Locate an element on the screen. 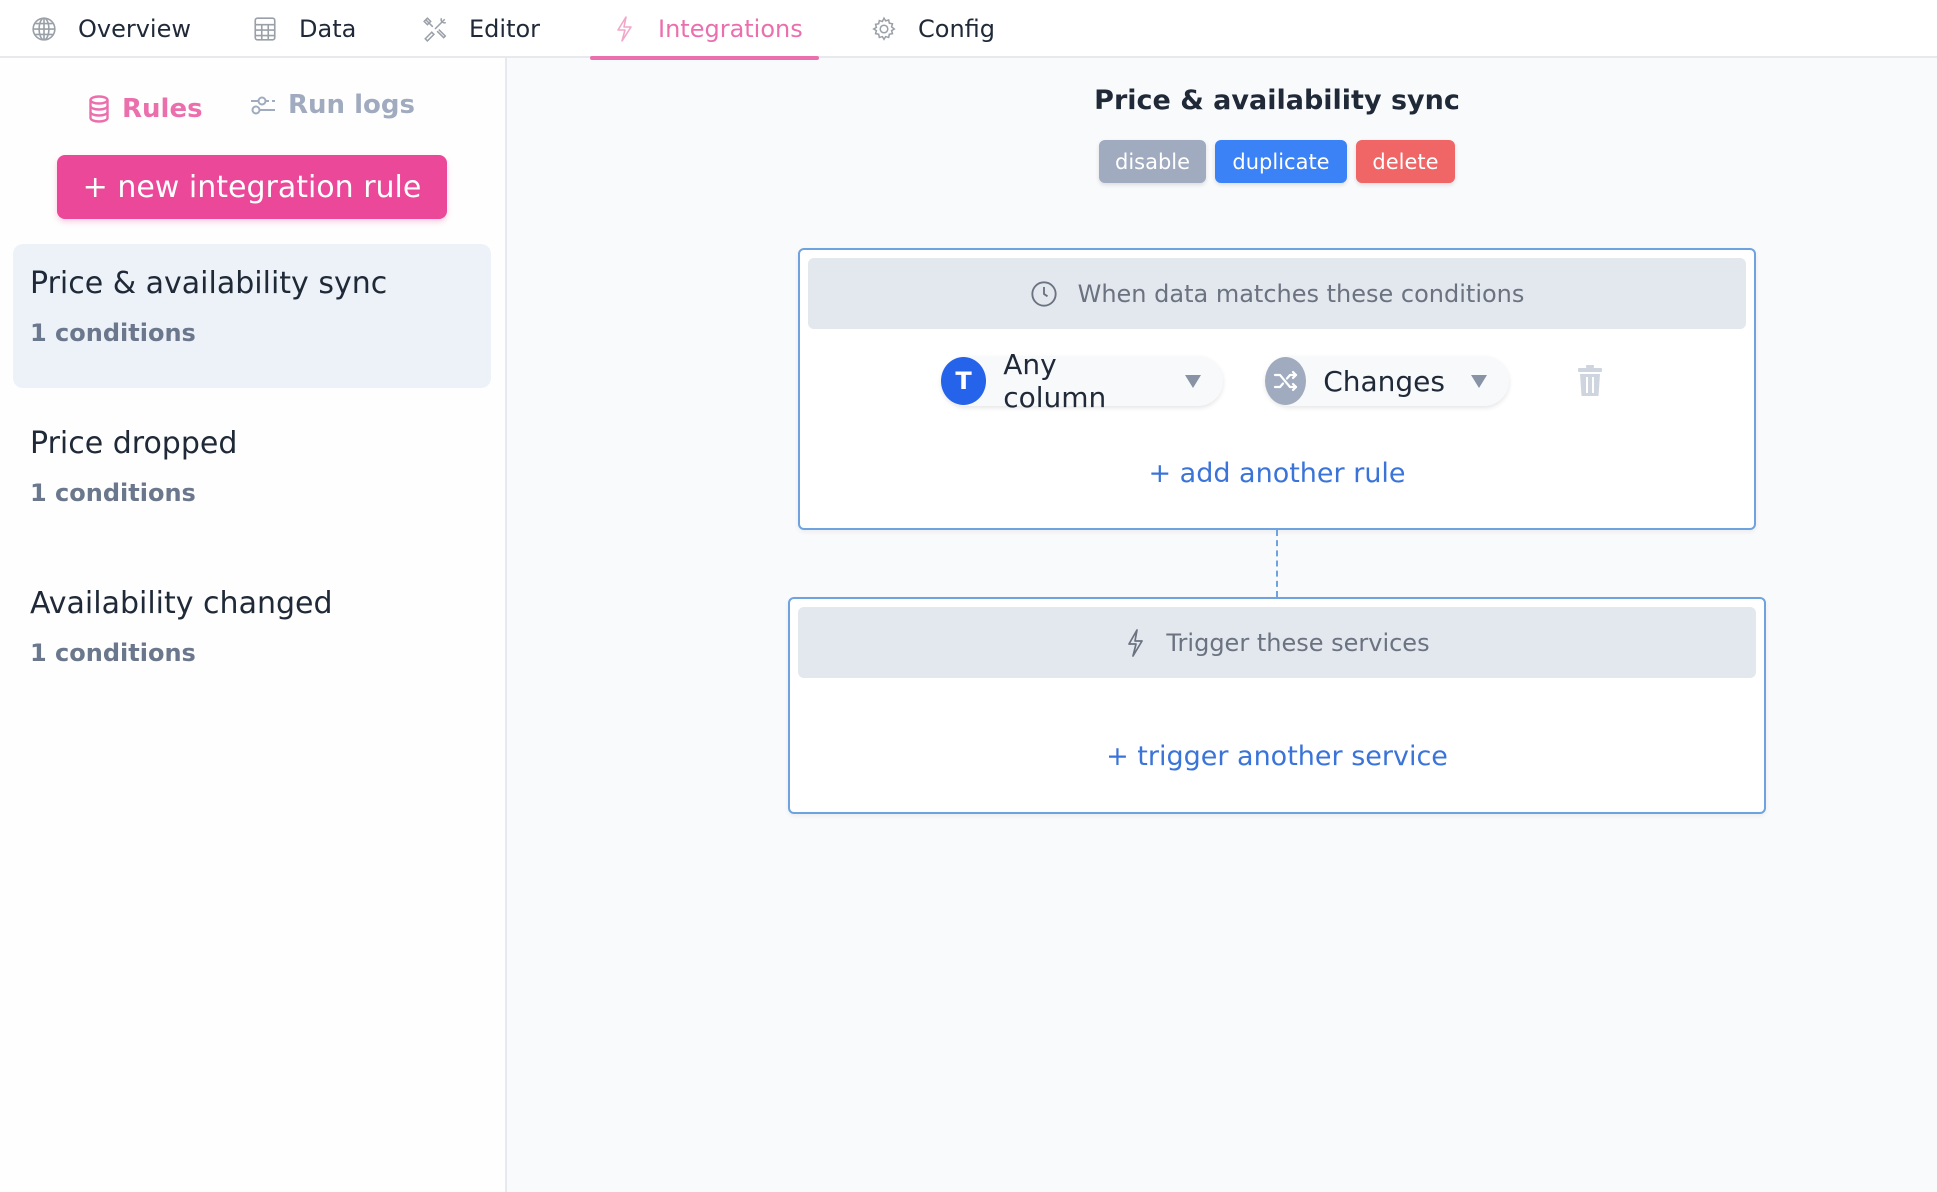 This screenshot has height=1192, width=1937. new-integration-rule-button: + new integration rule is located at coordinates (252, 187).